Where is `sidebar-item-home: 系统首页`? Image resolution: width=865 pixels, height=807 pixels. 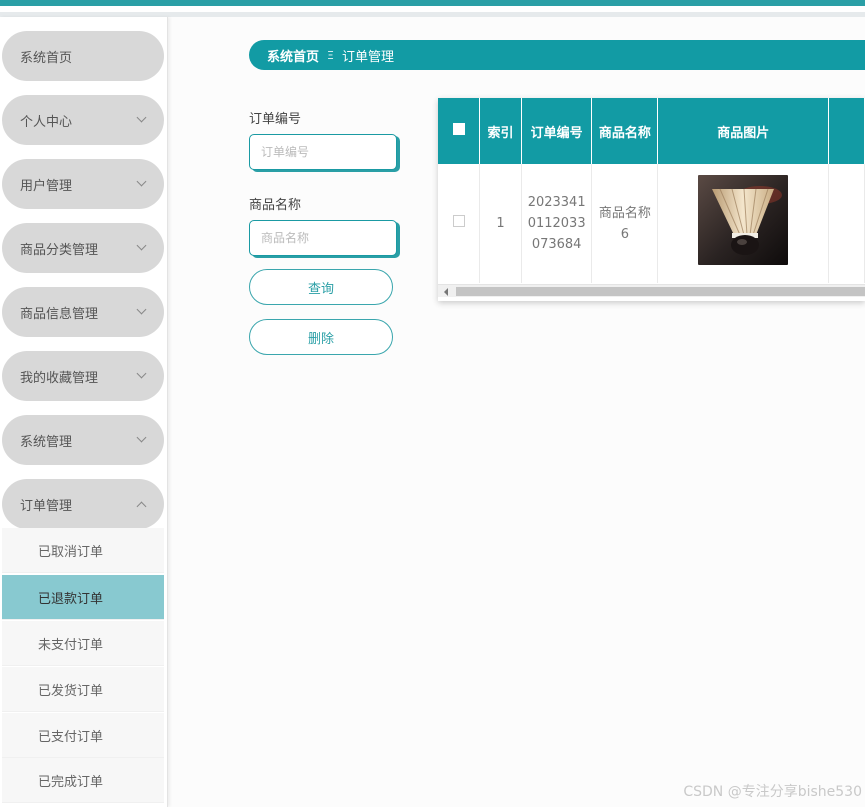 sidebar-item-home: 系统首页 is located at coordinates (83, 56).